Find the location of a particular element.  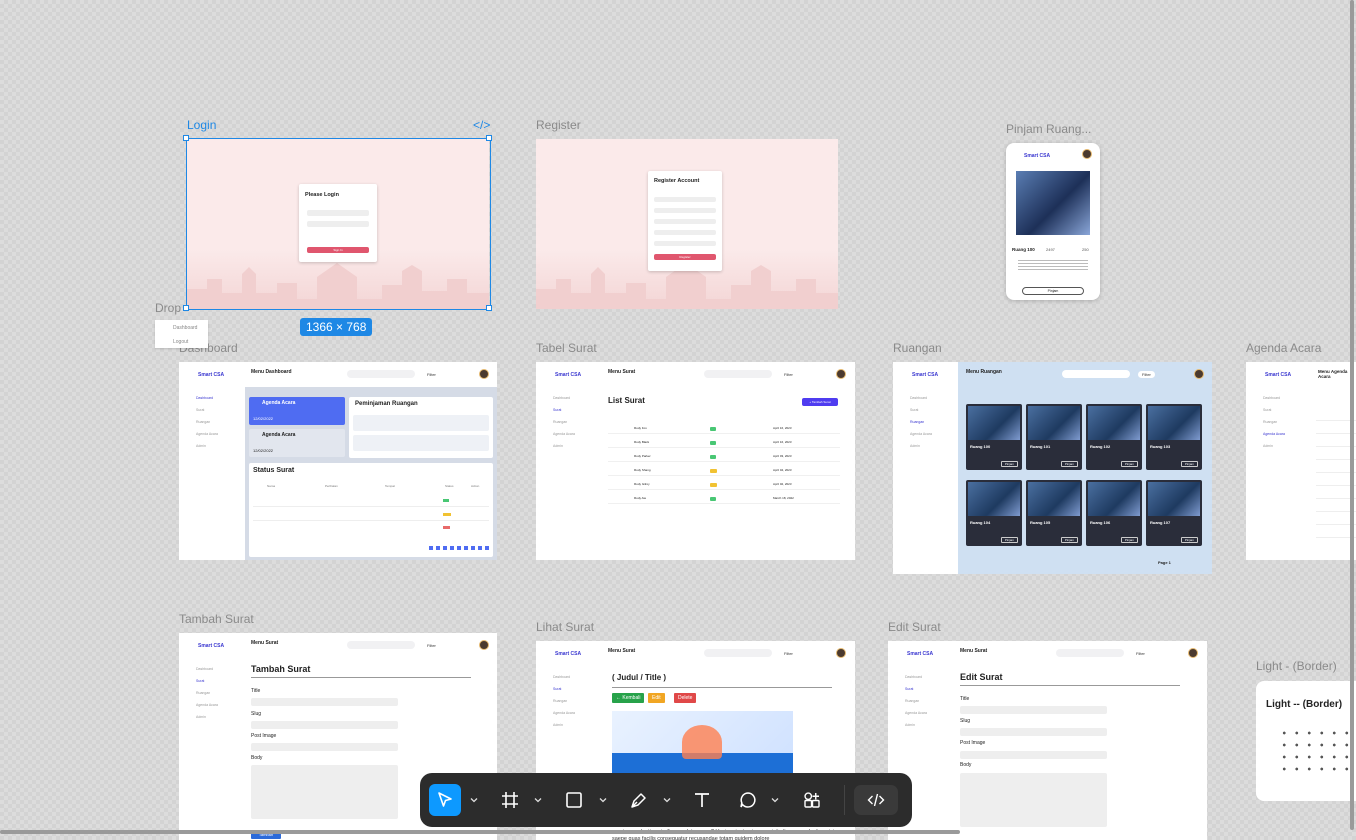

frame-label-ruangan: Ruangan is located at coordinates (917, 348).